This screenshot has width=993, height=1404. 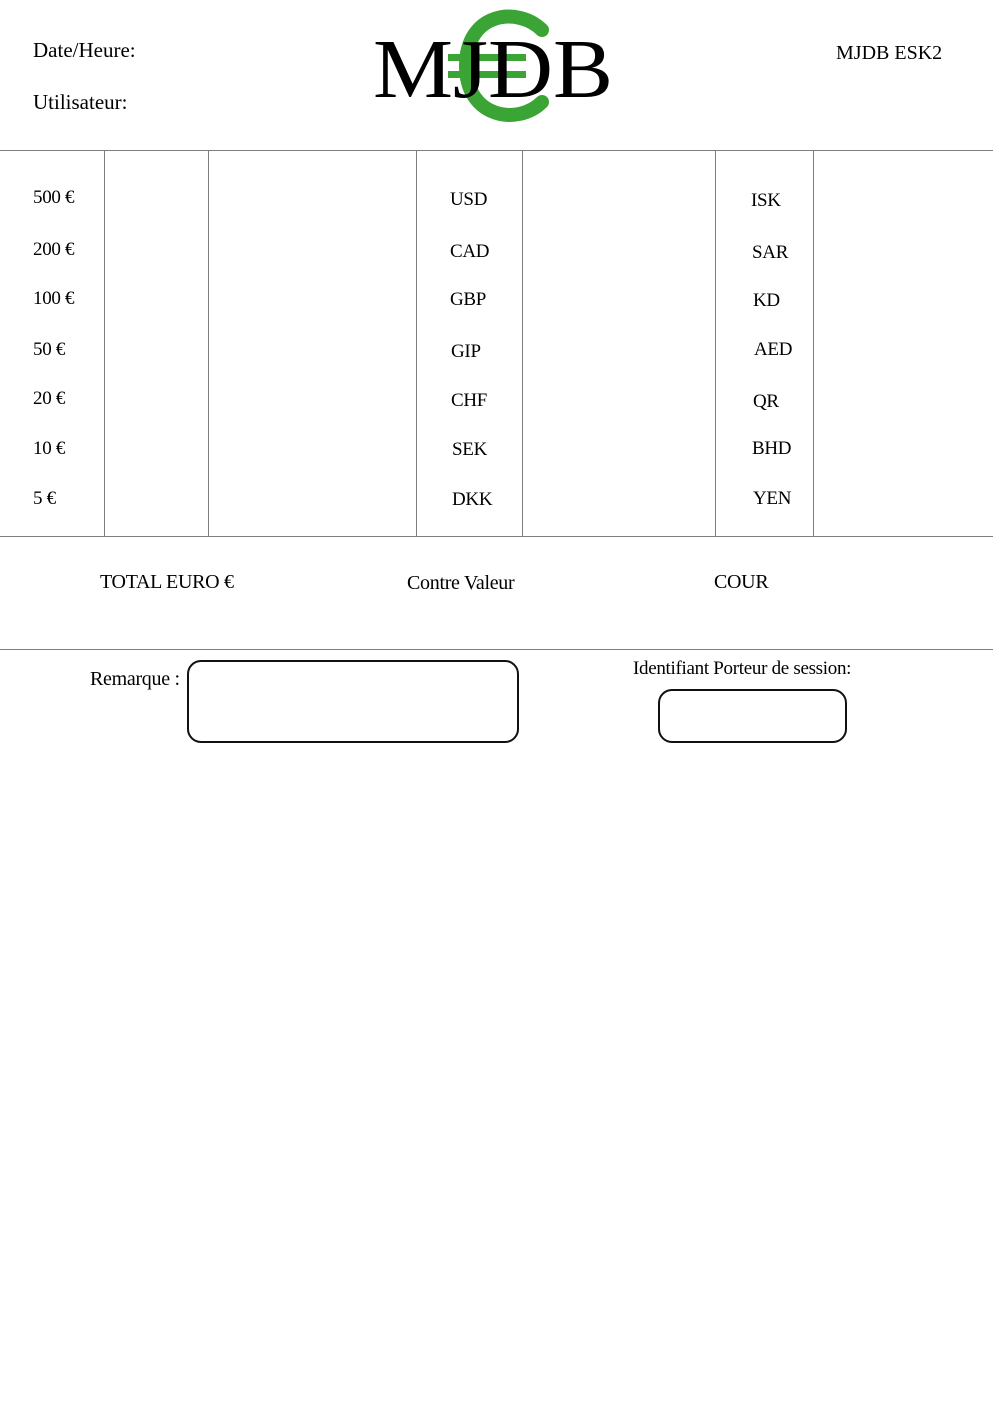 I want to click on grid-bottom-divider, so click(x=496, y=536).